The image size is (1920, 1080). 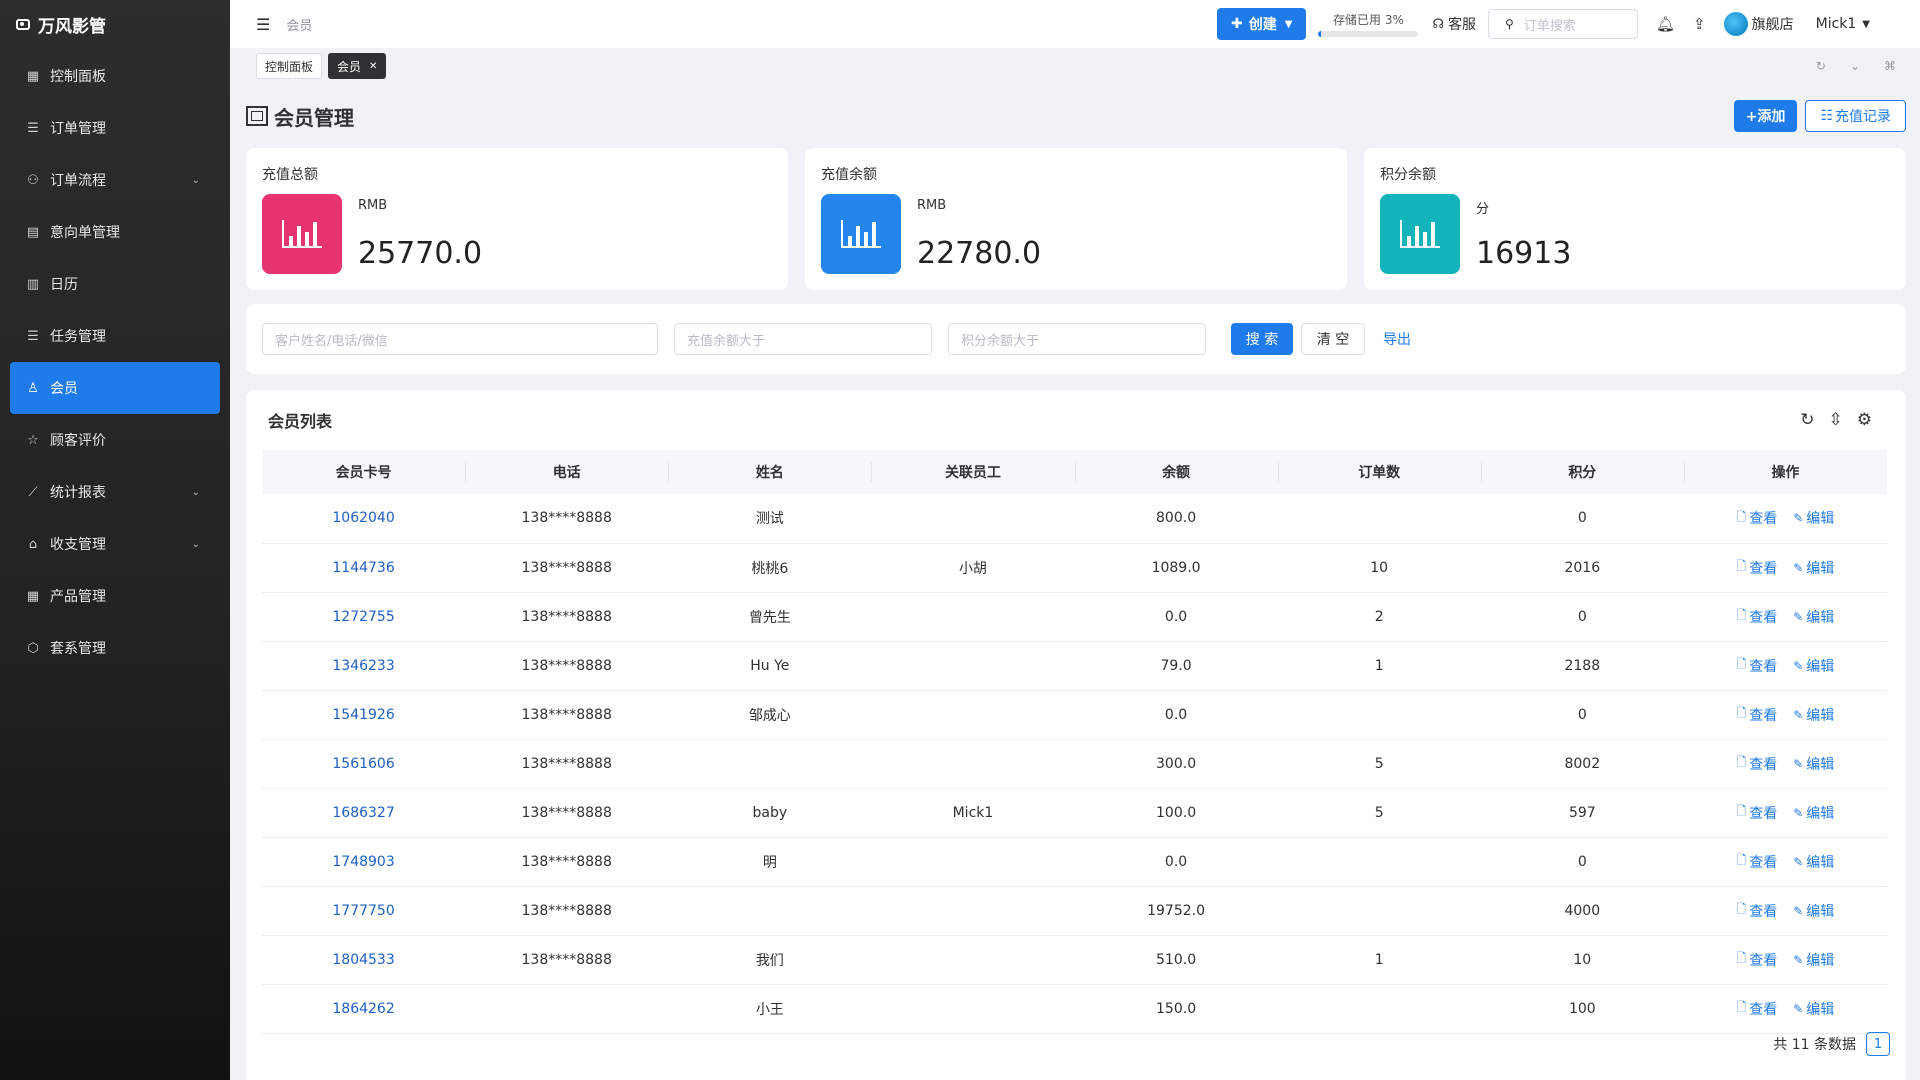 I want to click on table-row: 1541926 138****8888 邹成心 0.0 0 🗋︎ 查看 ✎ 编辑, so click(x=1074, y=714).